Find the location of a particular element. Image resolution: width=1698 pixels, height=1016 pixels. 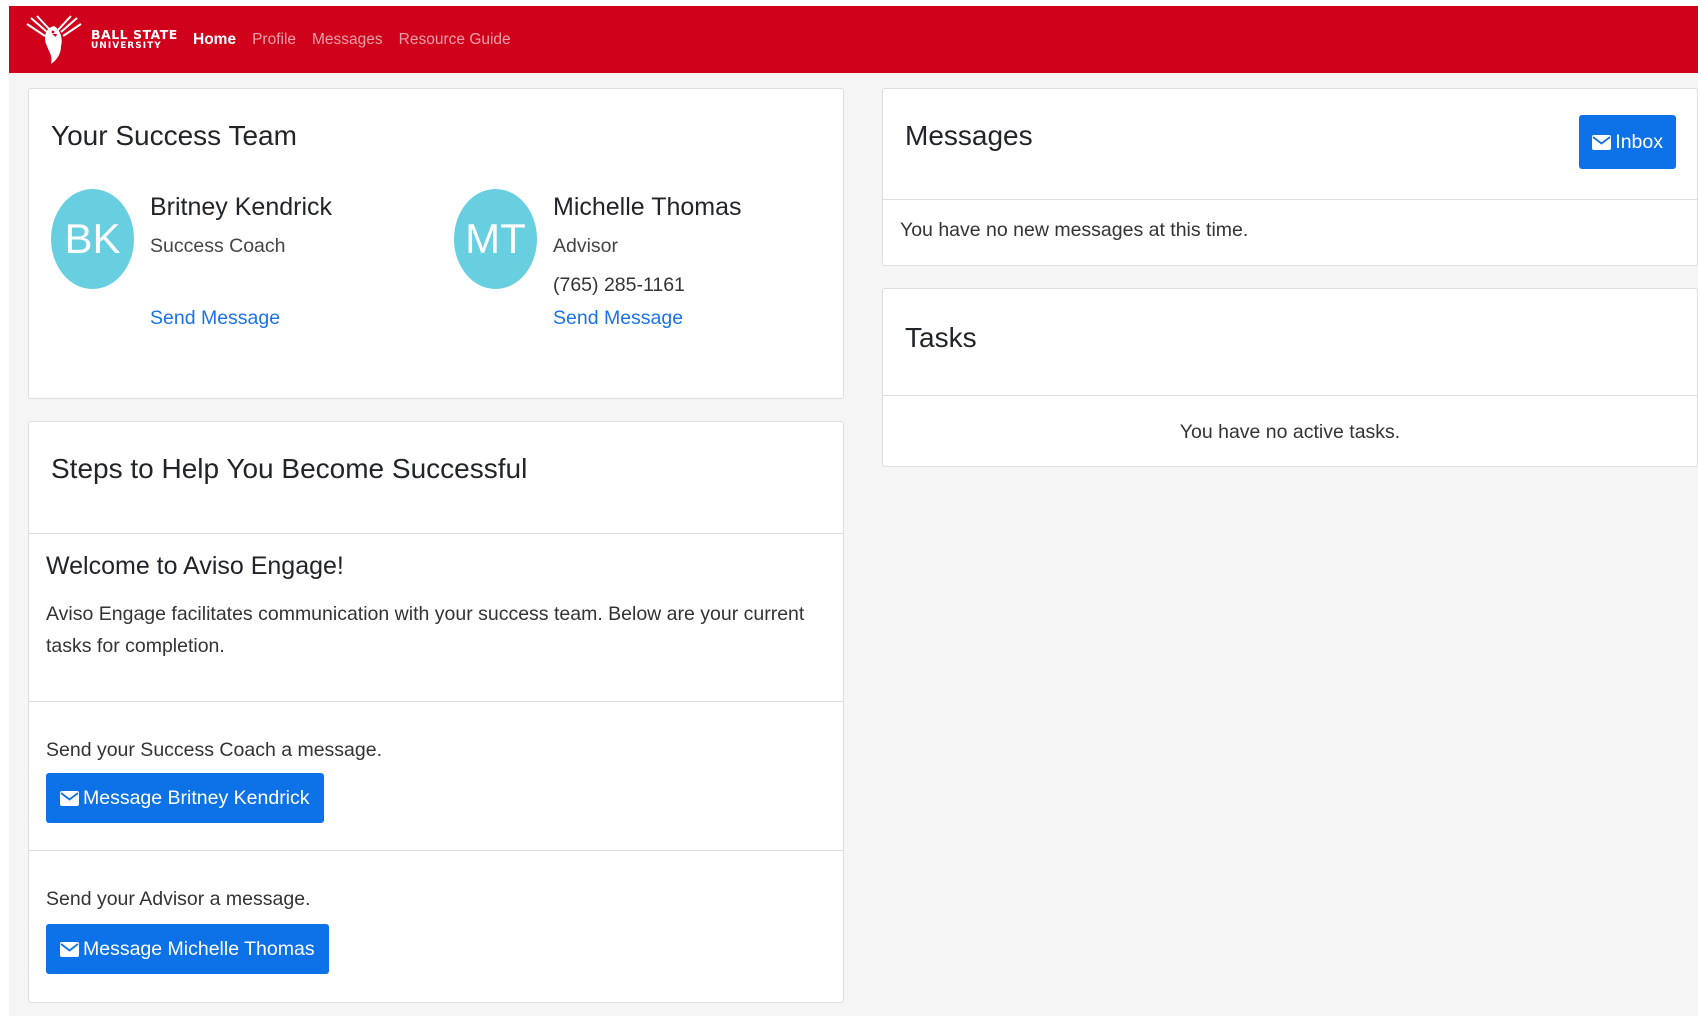

brand-wordmark: BALL STATE UNIVERSITY is located at coordinates (134, 39).